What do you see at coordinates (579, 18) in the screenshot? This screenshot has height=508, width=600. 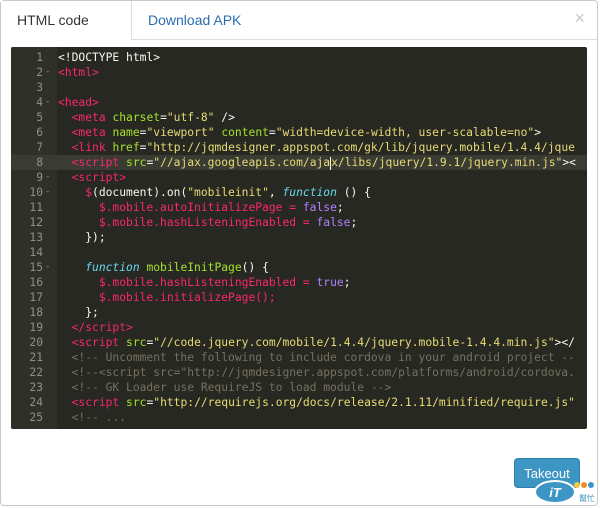 I see `close-icon: ×` at bounding box center [579, 18].